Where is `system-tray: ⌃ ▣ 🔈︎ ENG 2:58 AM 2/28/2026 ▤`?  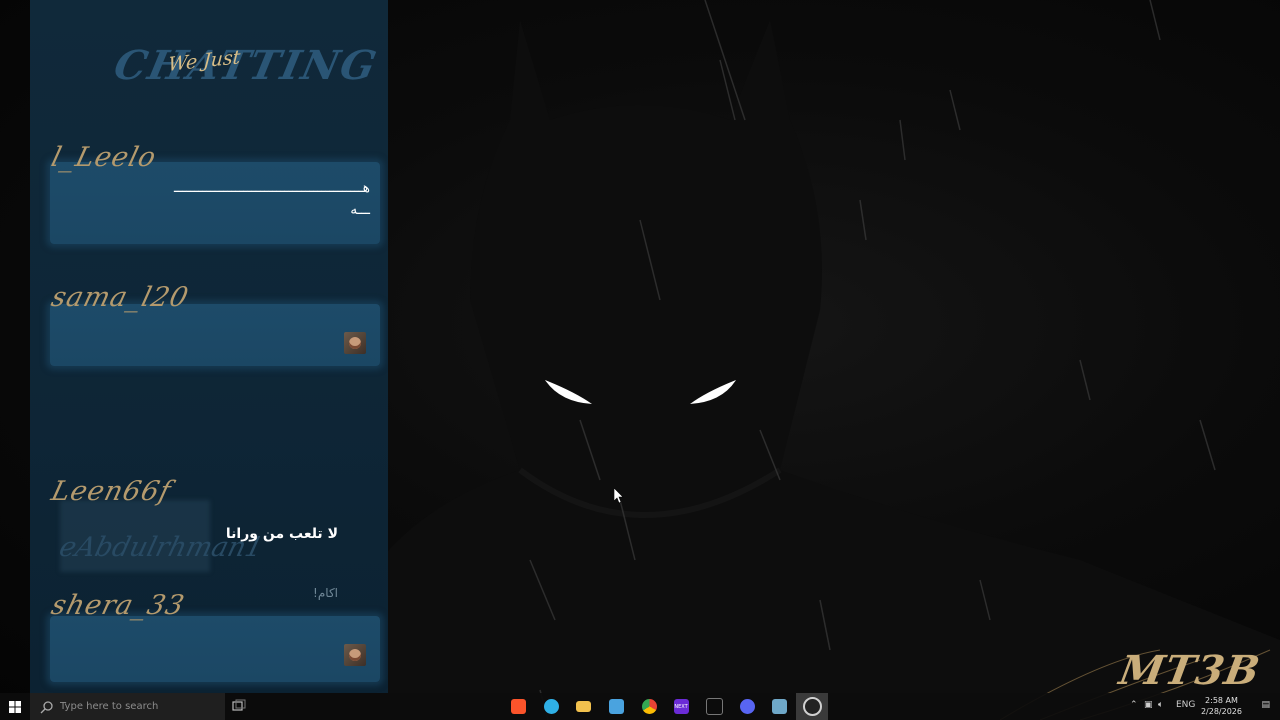 system-tray: ⌃ ▣ 🔈︎ ENG 2:58 AM 2/28/2026 ▤ is located at coordinates (1205, 706).